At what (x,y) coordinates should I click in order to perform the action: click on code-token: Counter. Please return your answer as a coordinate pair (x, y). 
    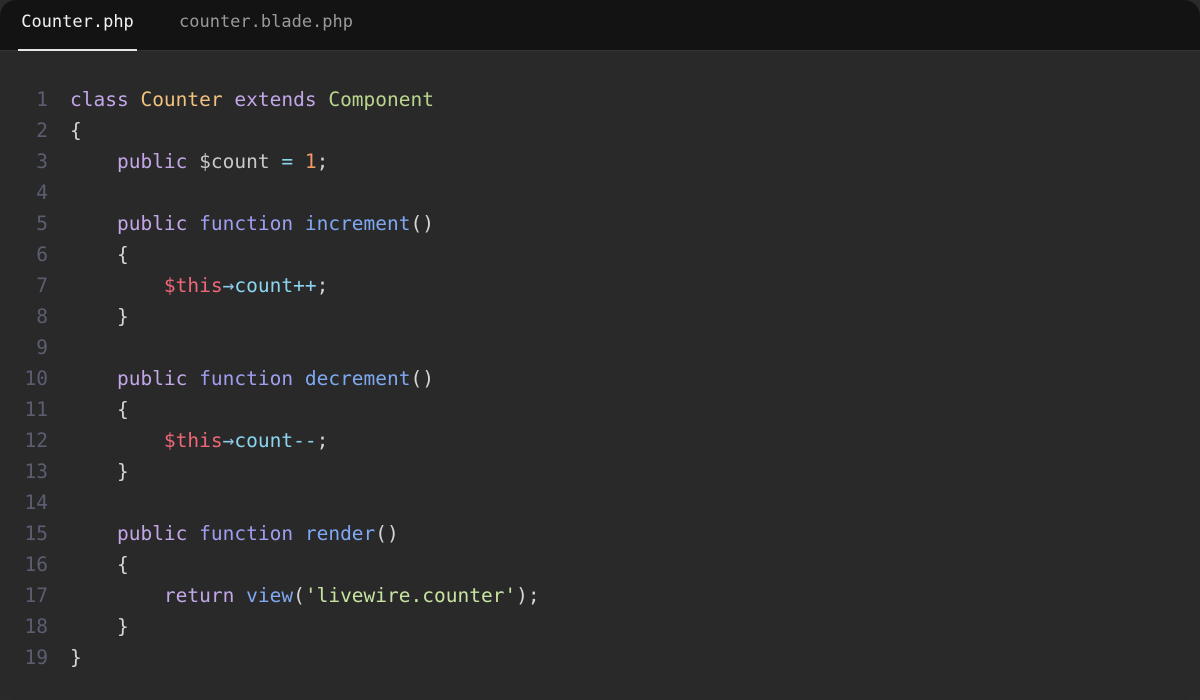
    Looking at the image, I should click on (181, 99).